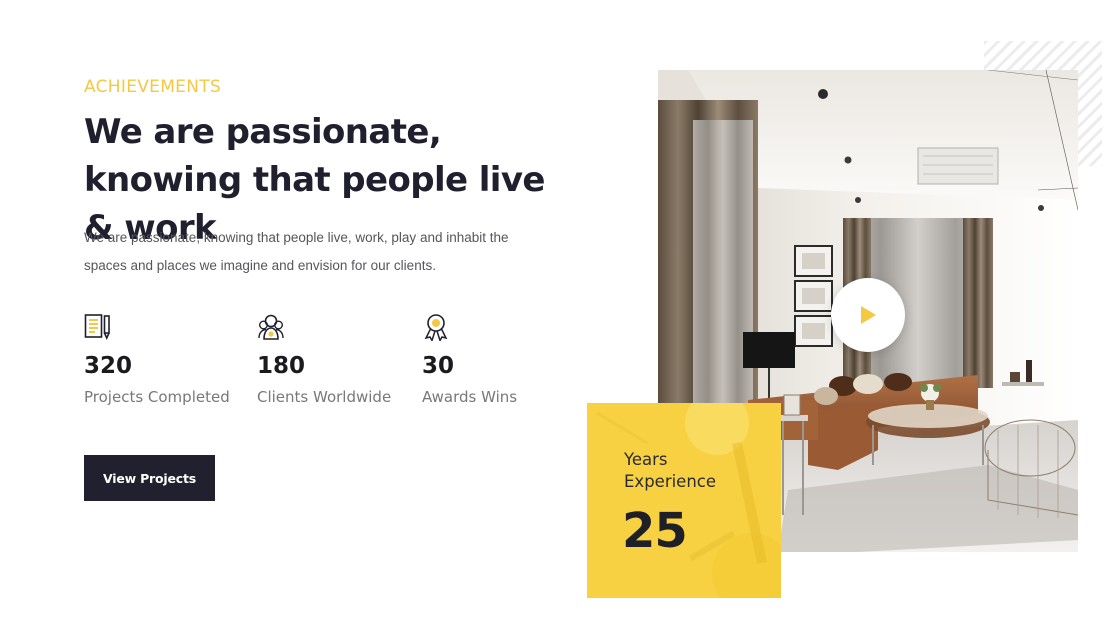  Describe the element at coordinates (438, 366) in the screenshot. I see `stat-value: 30` at that location.